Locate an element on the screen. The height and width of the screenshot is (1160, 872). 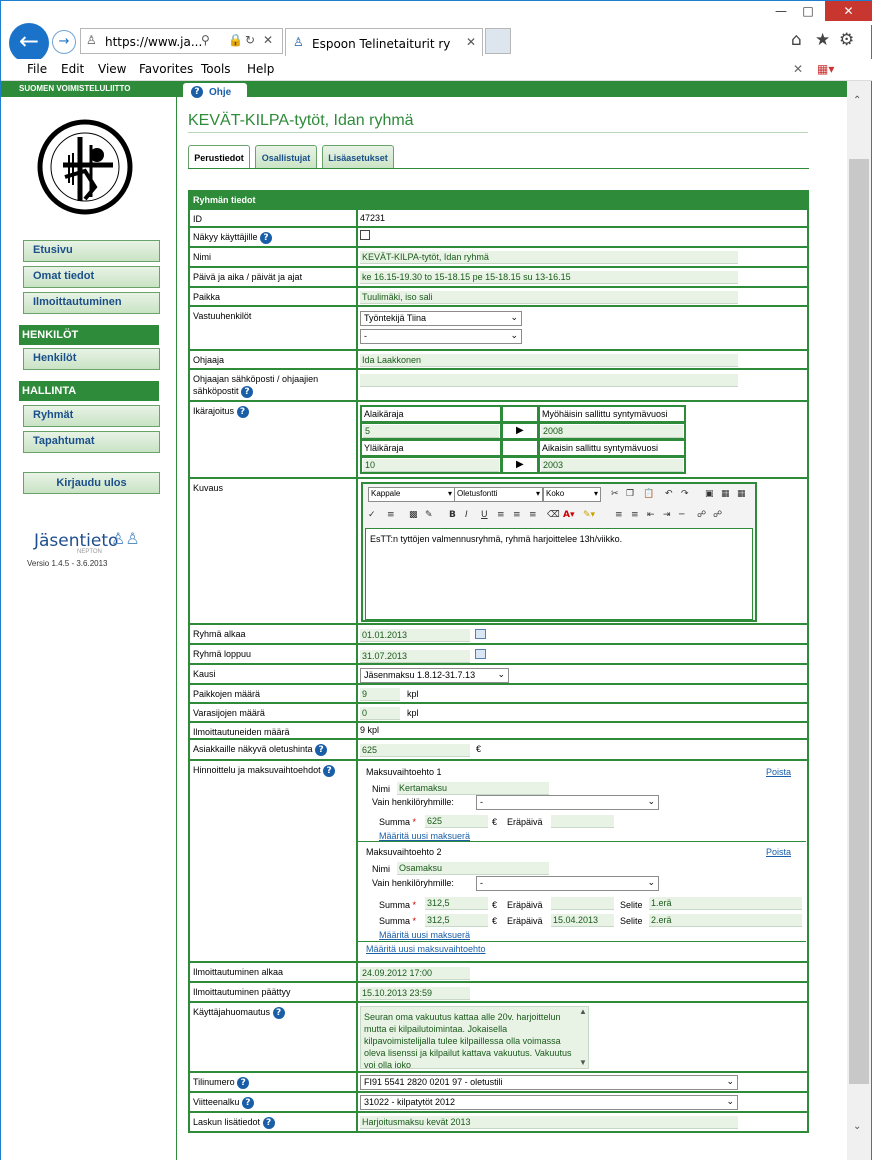
font-select: Oletusfontti ▾ is located at coordinates (498, 494).